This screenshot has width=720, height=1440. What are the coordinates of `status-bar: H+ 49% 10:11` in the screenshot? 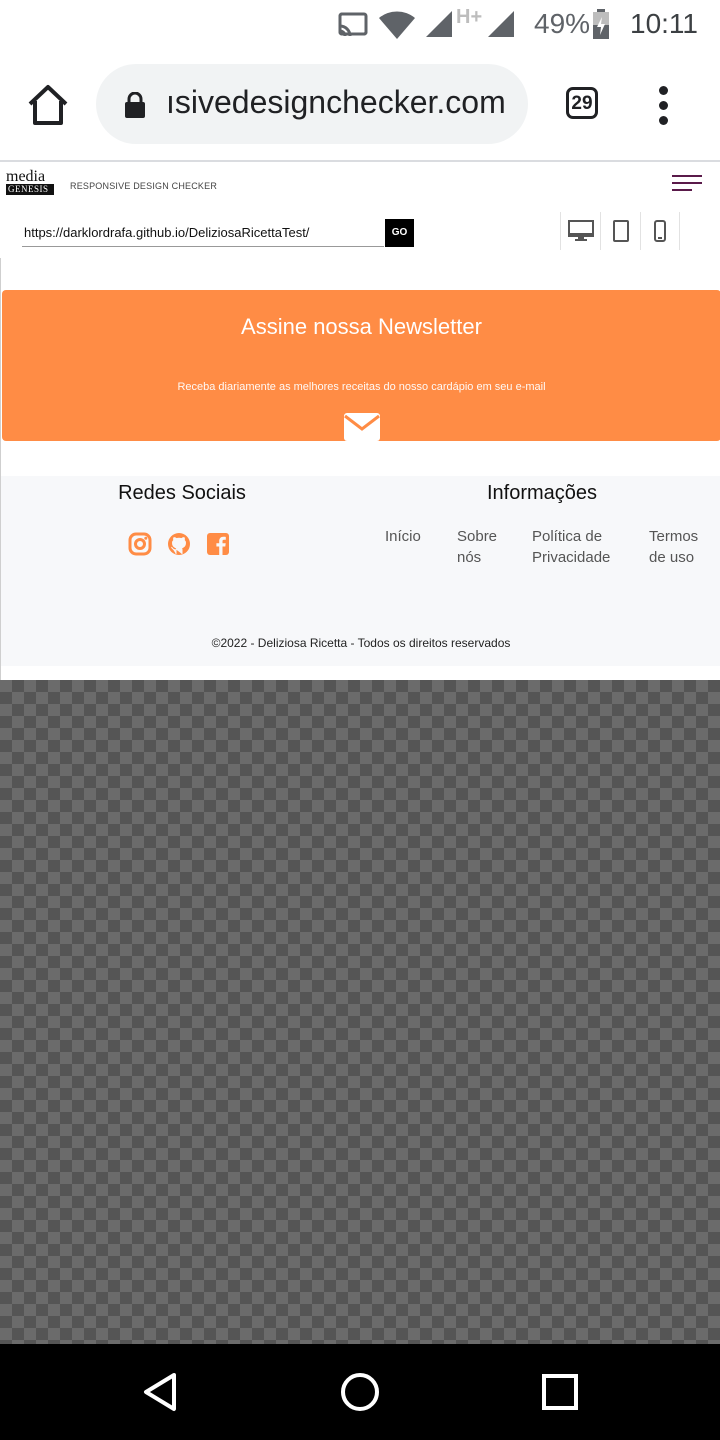 It's located at (360, 25).